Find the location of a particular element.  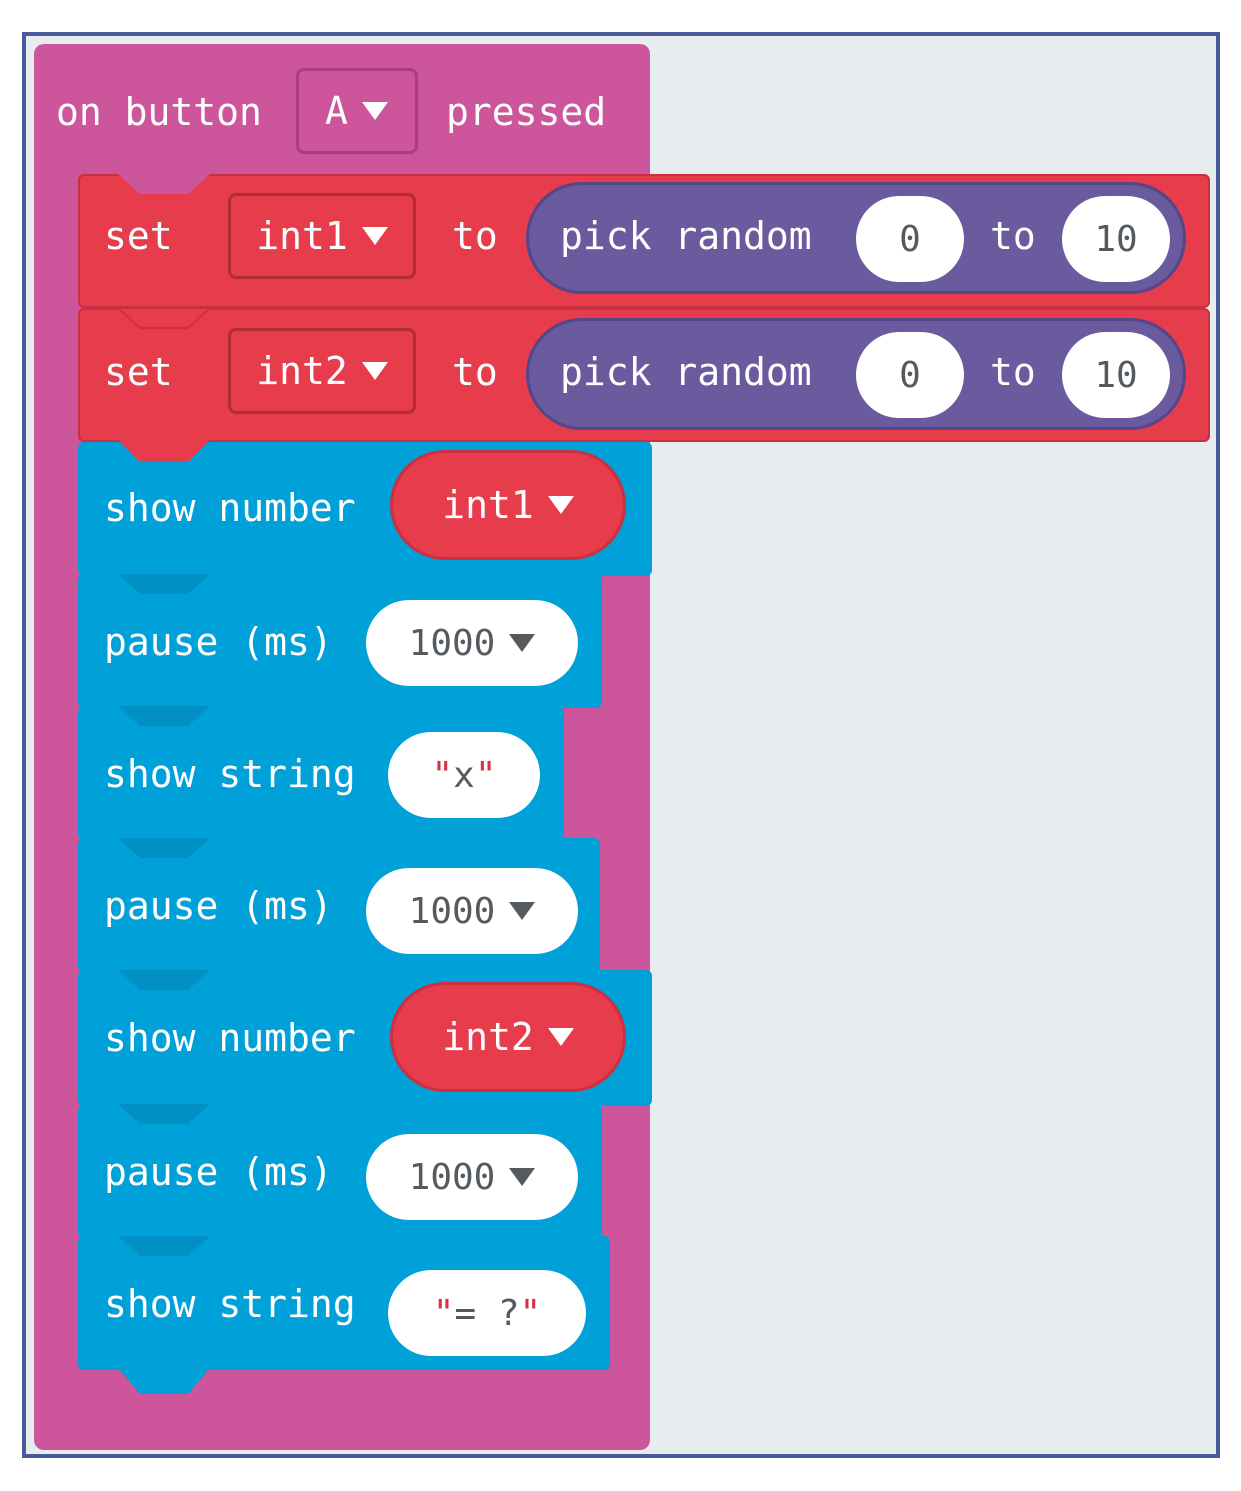

string-value: = ? is located at coordinates (487, 1313).